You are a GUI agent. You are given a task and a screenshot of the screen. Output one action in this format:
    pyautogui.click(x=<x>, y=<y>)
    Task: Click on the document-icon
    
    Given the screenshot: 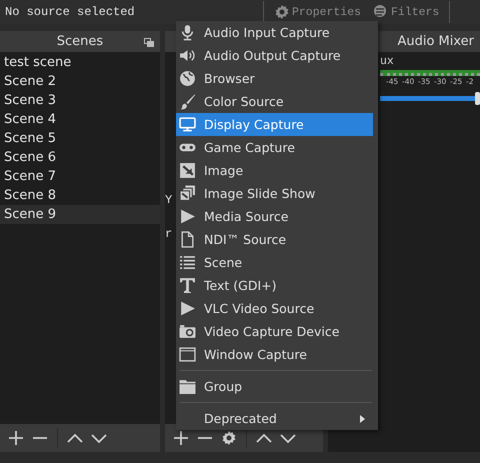 What is the action you would take?
    pyautogui.click(x=187, y=239)
    